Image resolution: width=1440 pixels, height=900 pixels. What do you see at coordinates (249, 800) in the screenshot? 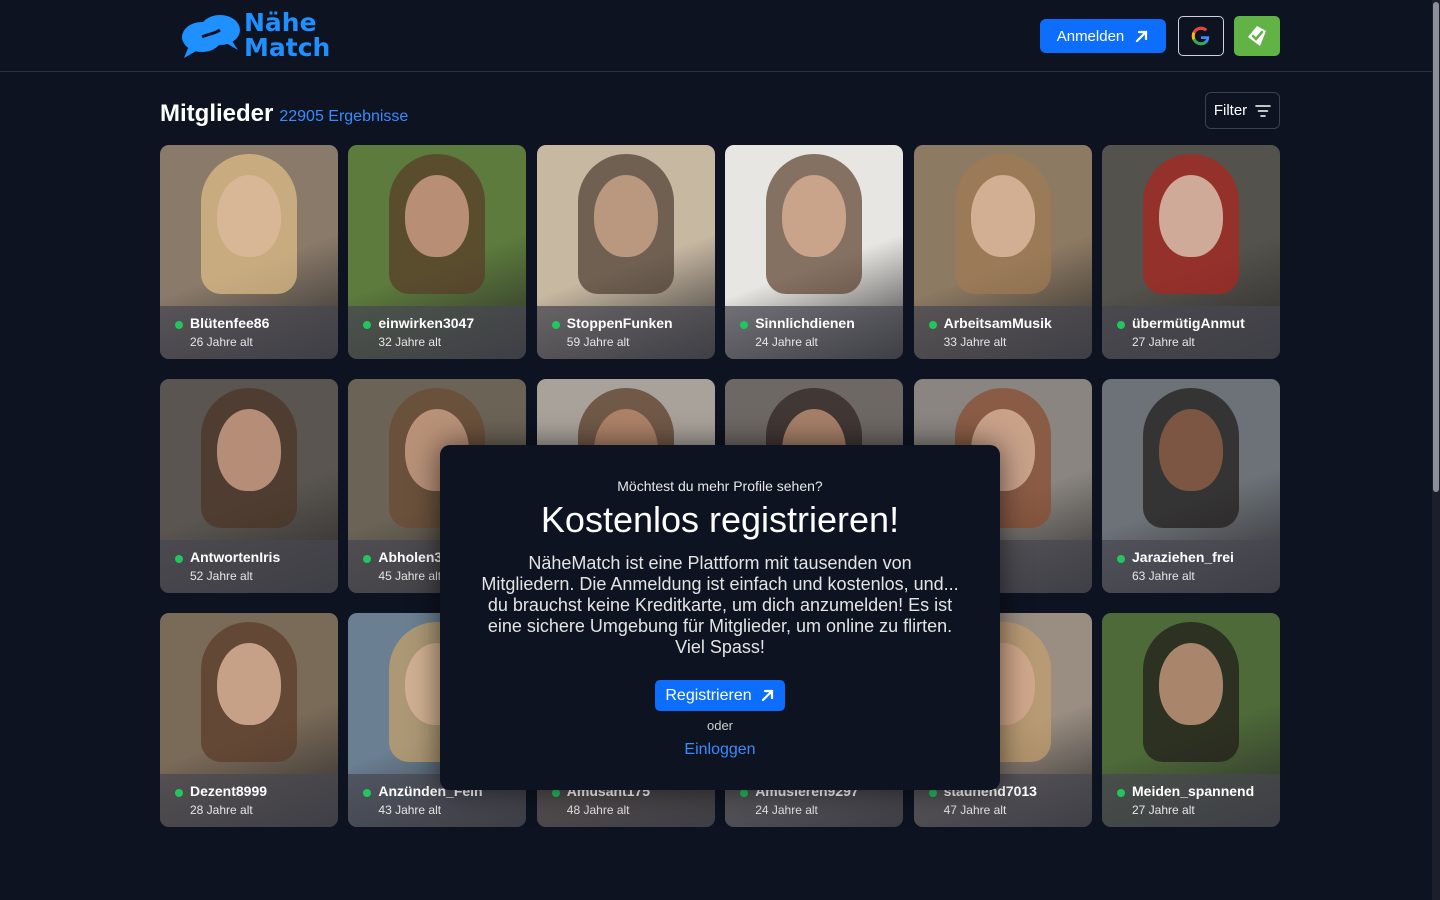
I see `profile-info: Dezent8999 28 Jahre alt` at bounding box center [249, 800].